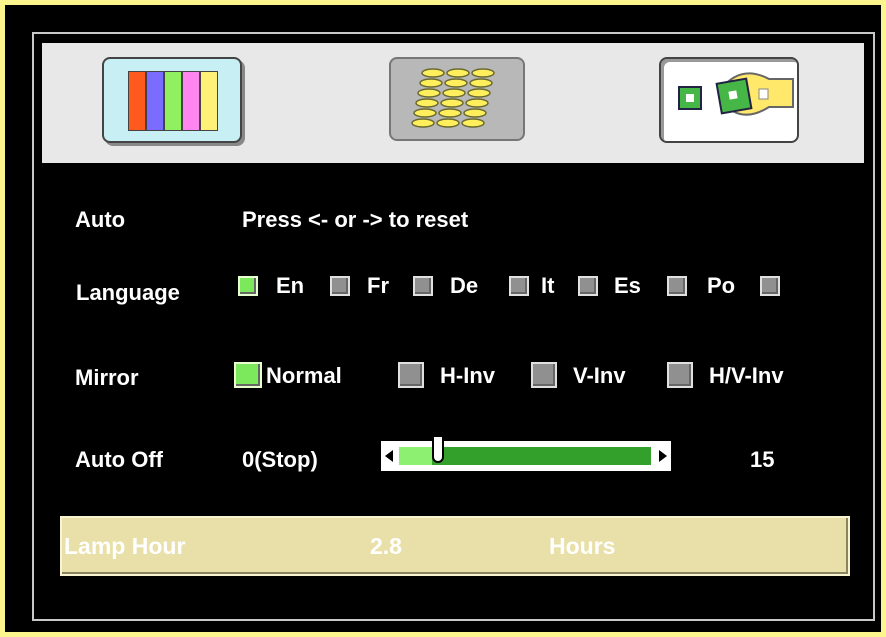 The height and width of the screenshot is (637, 886). I want to click on color-bars-icon, so click(173, 101).